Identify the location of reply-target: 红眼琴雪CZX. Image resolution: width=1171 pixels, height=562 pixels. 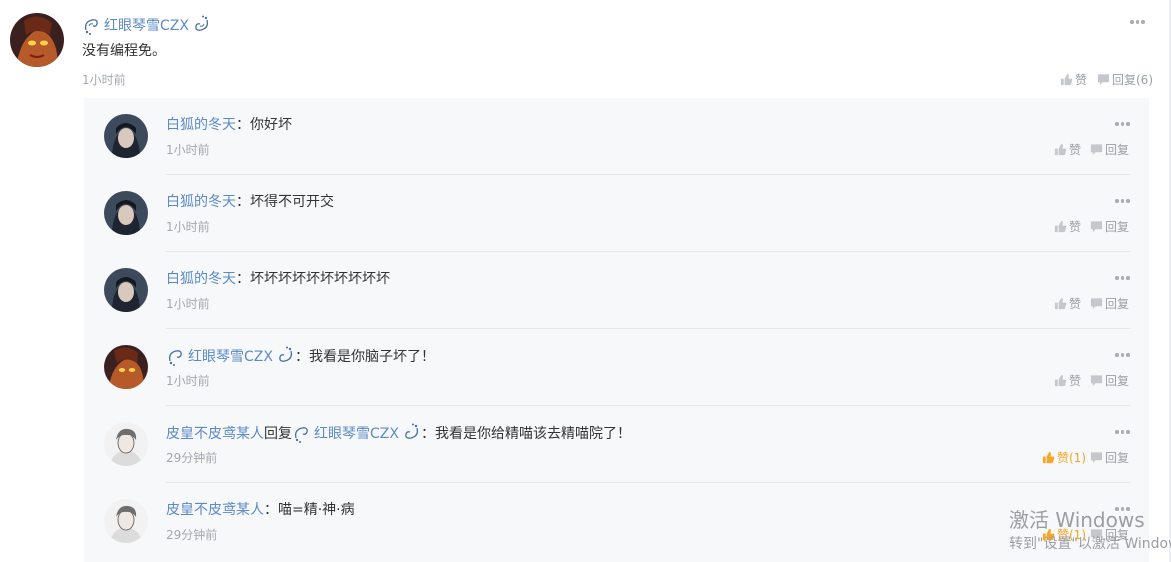
(356, 433).